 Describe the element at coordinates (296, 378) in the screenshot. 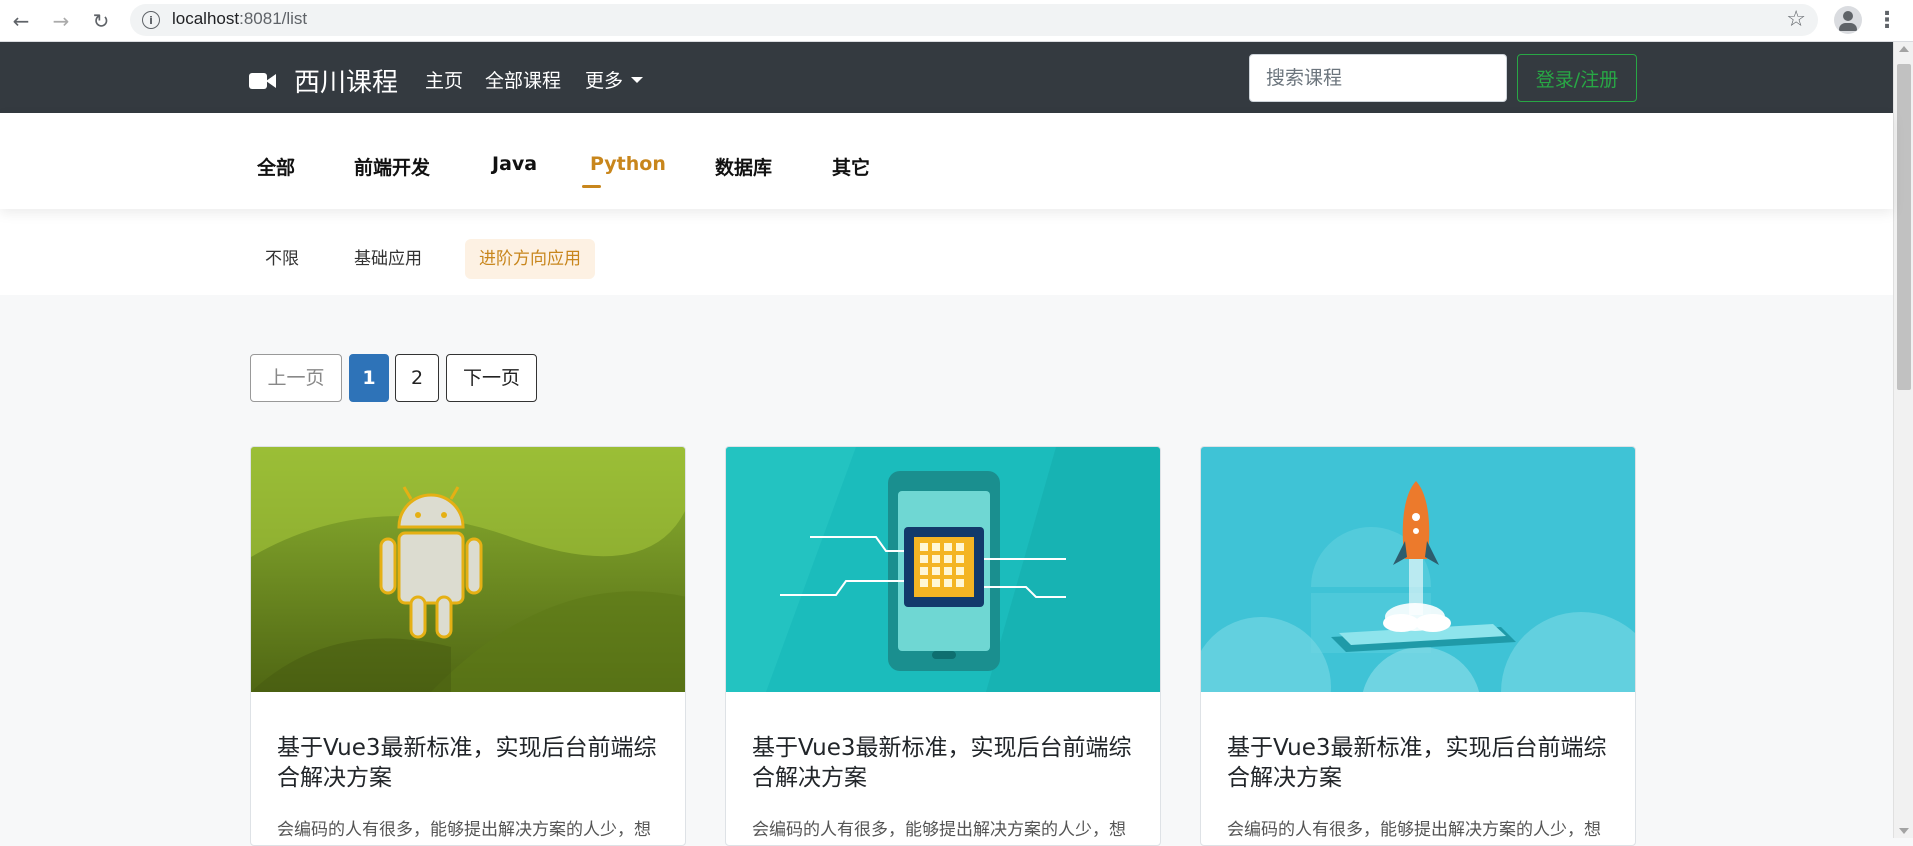

I see `prev-page-button: 上一页` at that location.